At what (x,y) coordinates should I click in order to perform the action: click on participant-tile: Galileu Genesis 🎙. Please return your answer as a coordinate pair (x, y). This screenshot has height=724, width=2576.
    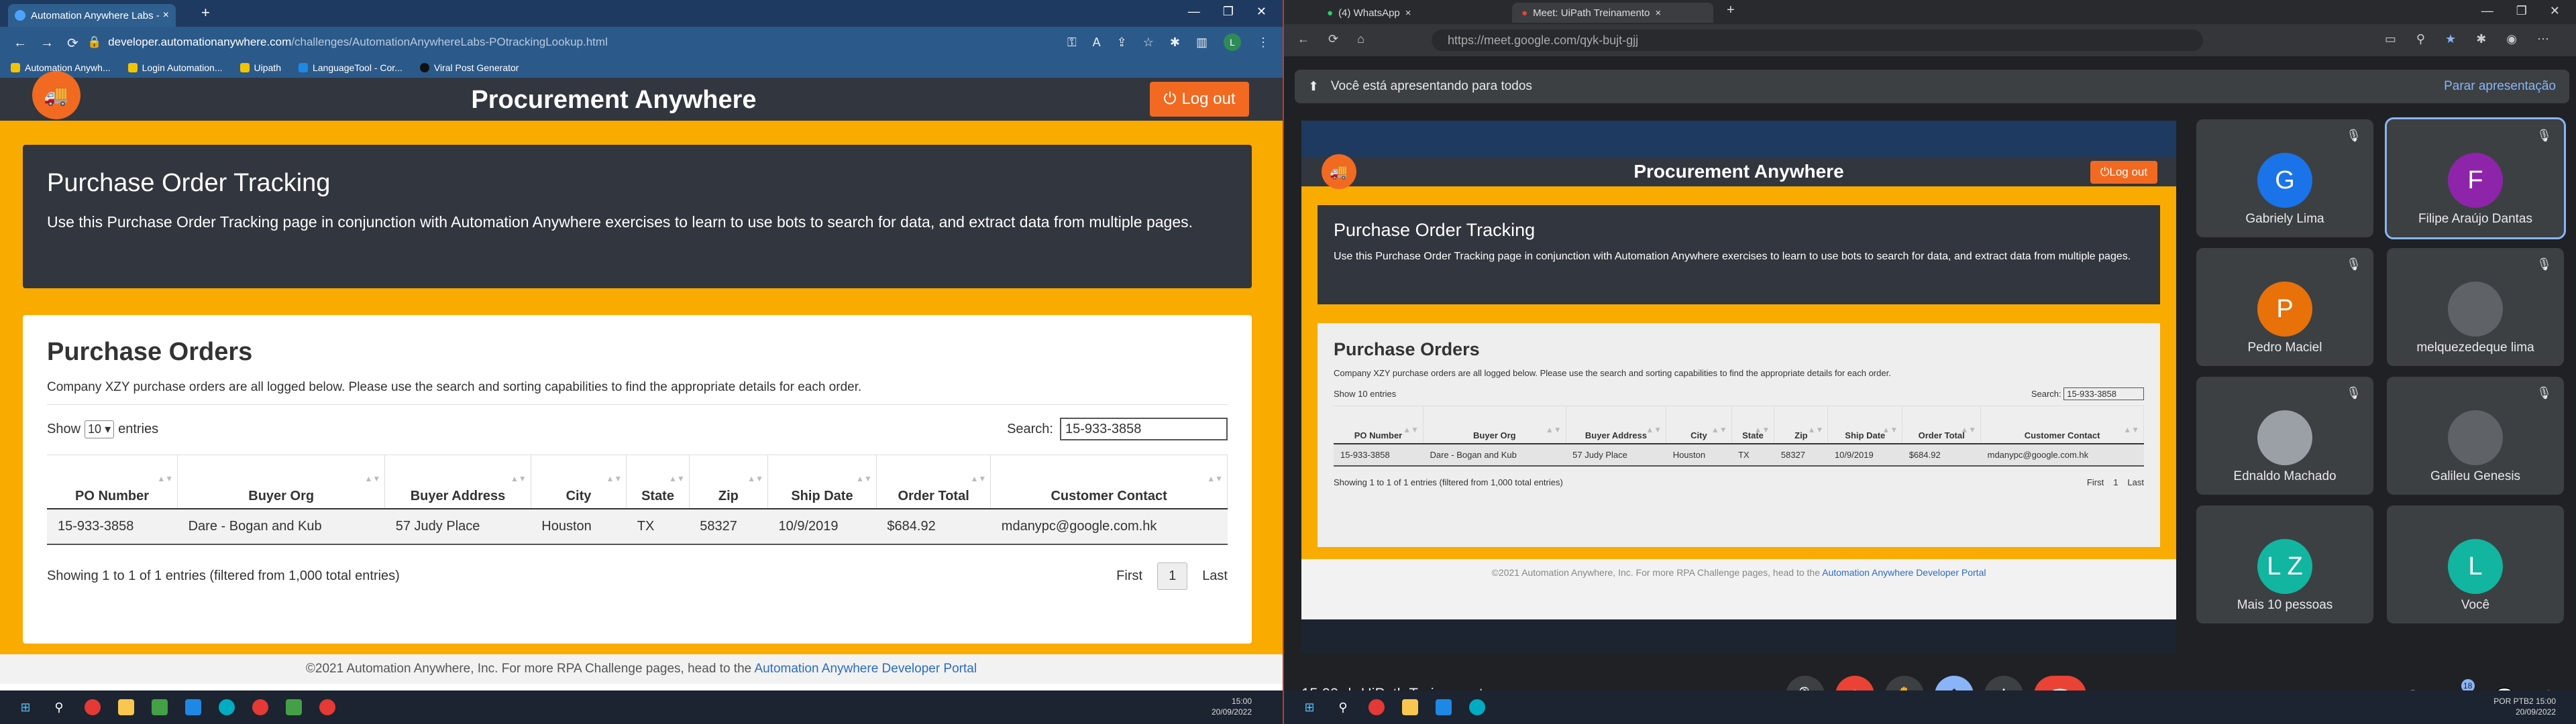
    Looking at the image, I should click on (2475, 436).